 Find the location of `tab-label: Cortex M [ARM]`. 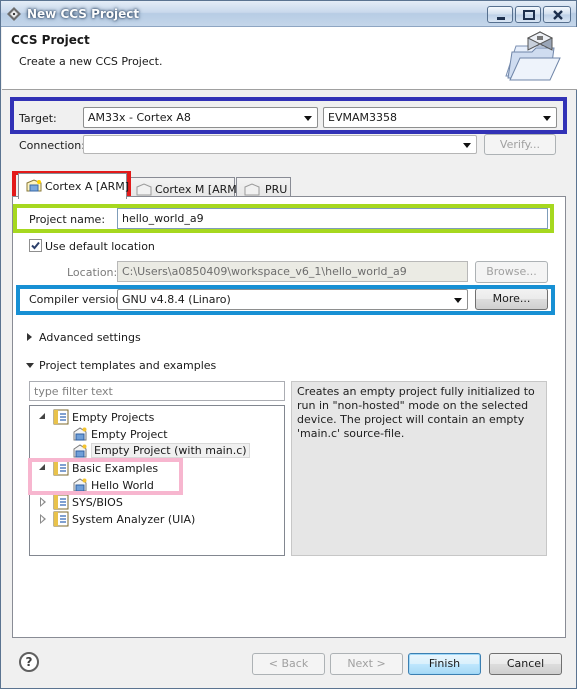

tab-label: Cortex M [ARM] is located at coordinates (198, 189).